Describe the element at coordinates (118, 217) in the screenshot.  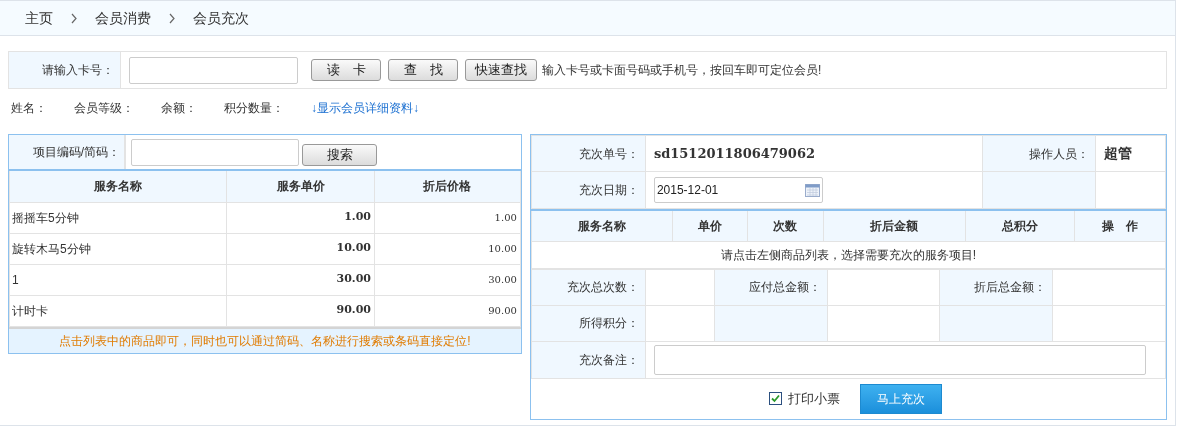
I see `table-cell: 摇摇车5分钟` at that location.